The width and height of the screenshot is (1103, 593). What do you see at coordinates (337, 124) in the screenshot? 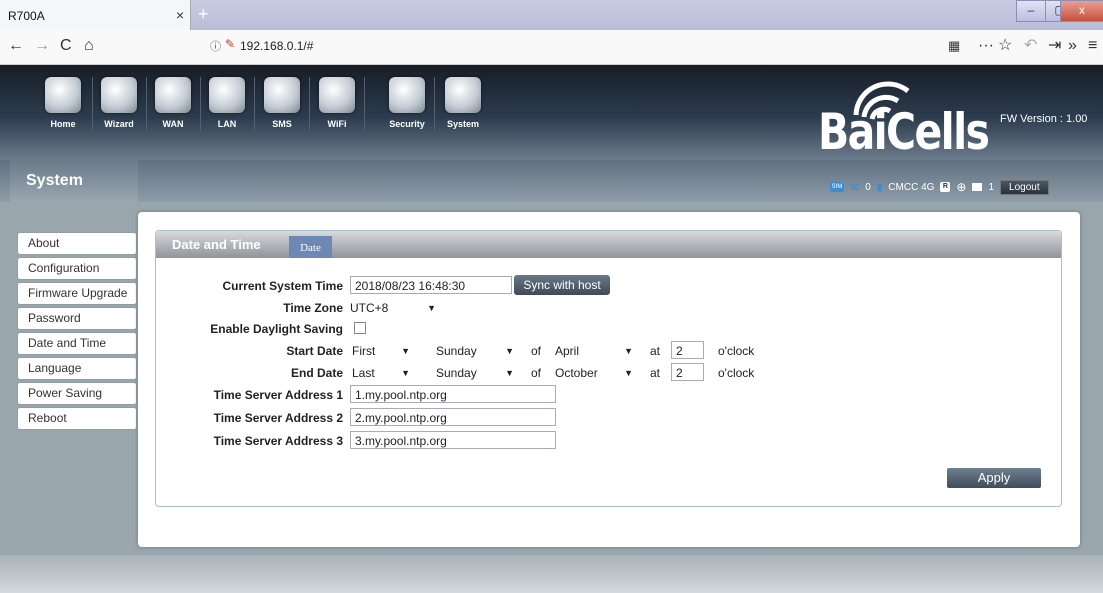
I see `nav-label: WiFi` at bounding box center [337, 124].